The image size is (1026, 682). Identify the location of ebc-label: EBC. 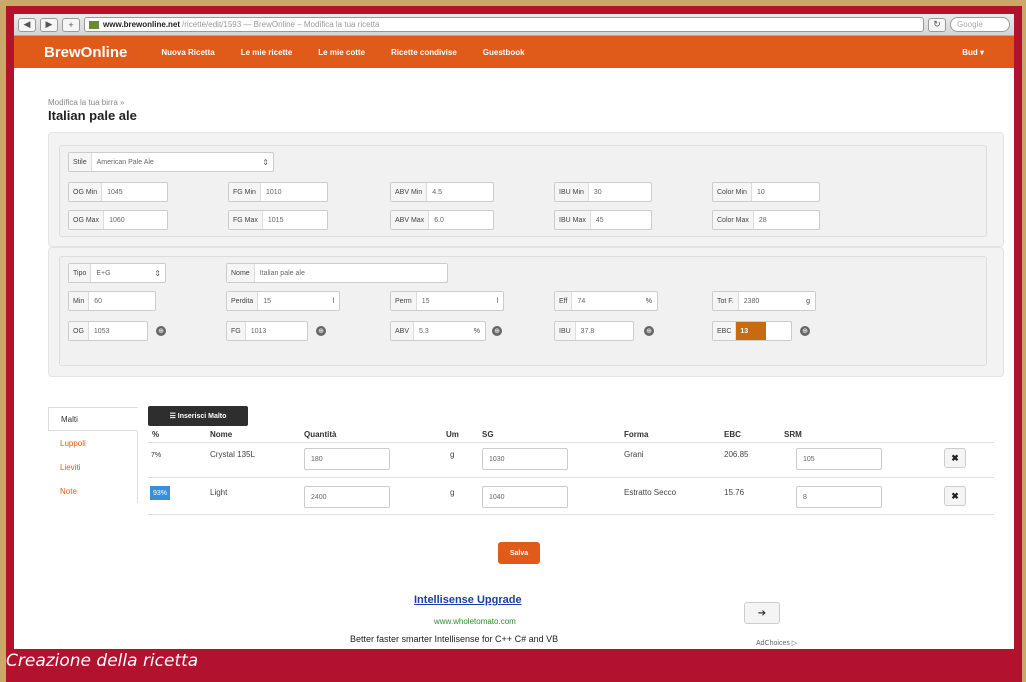
(725, 331).